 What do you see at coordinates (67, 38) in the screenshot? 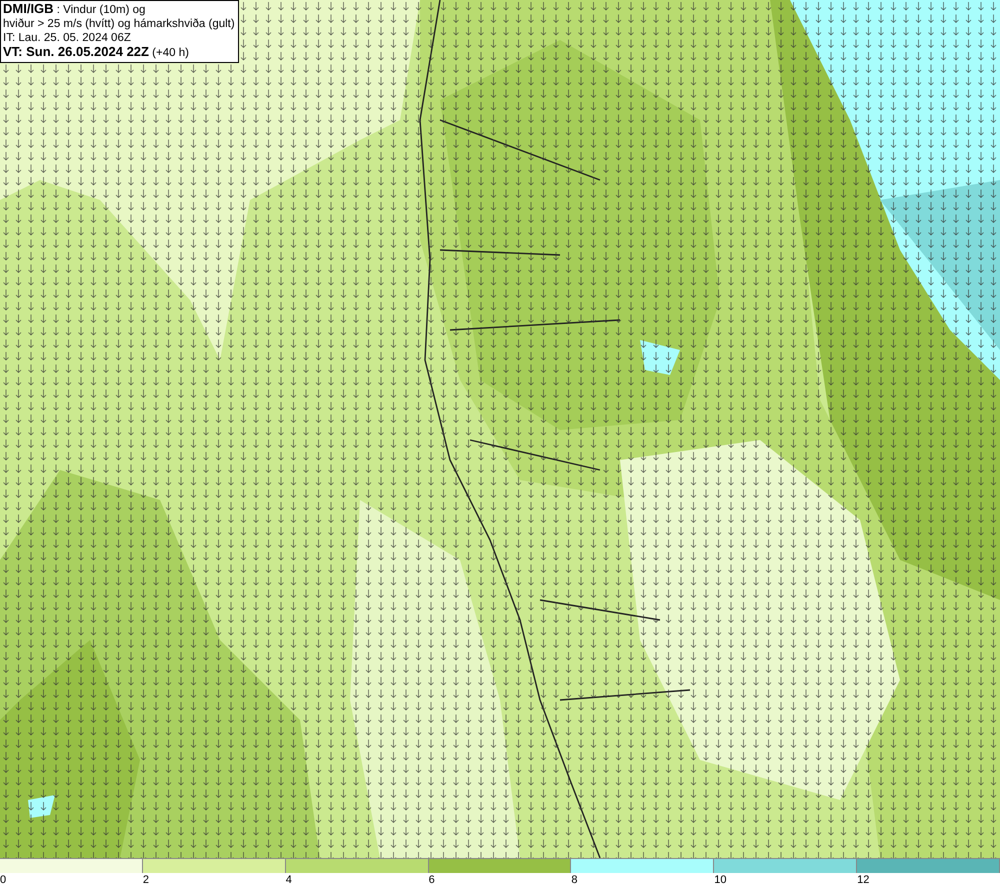
I see `title-line: IT: Lau. 25. 05. 2024 06Z` at bounding box center [67, 38].